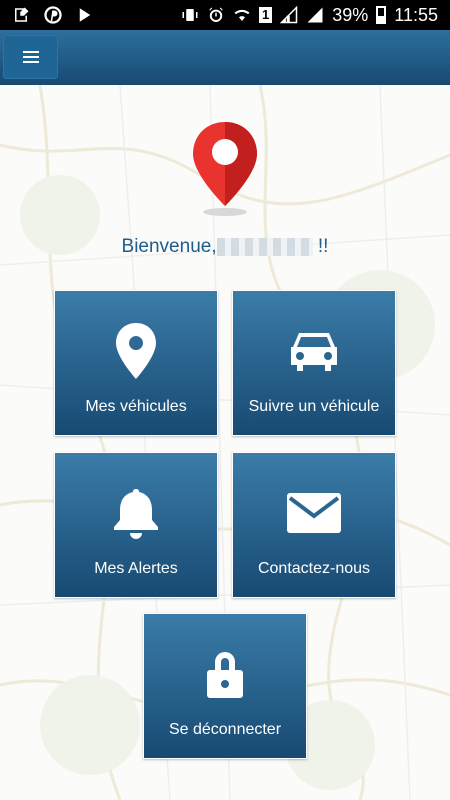  Describe the element at coordinates (53, 15) in the screenshot. I see `pinterest-icon` at that location.